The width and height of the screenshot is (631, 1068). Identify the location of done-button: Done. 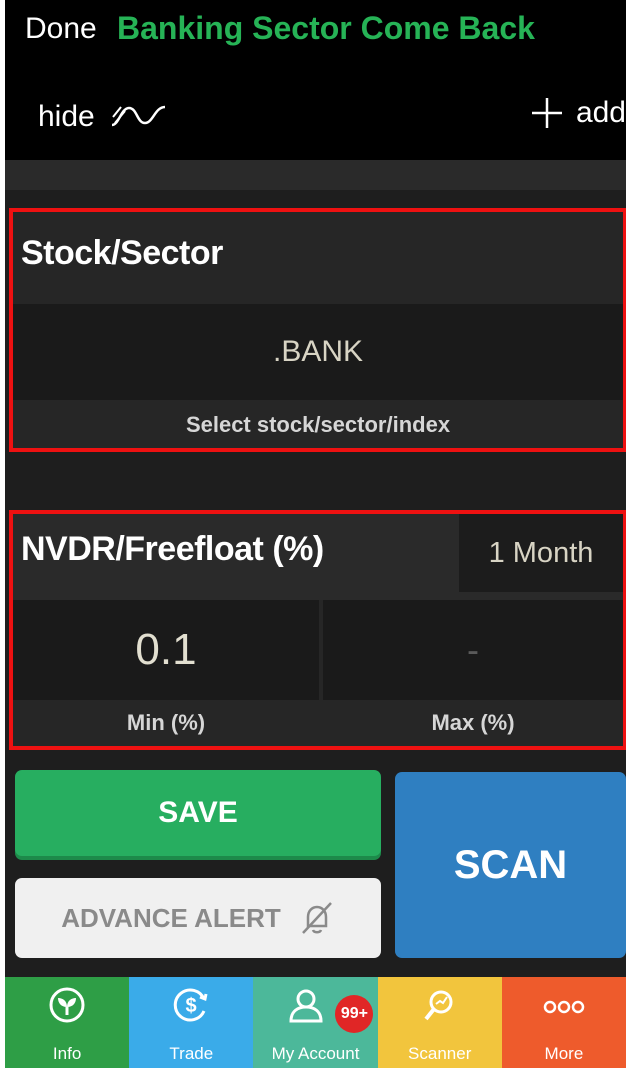
(61, 29).